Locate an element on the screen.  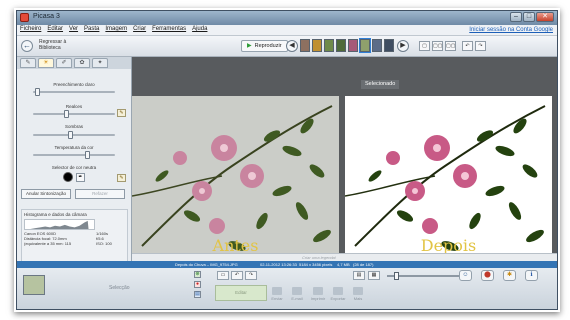
effects-tab-palette-icon: ✿ is located at coordinates (82, 63).